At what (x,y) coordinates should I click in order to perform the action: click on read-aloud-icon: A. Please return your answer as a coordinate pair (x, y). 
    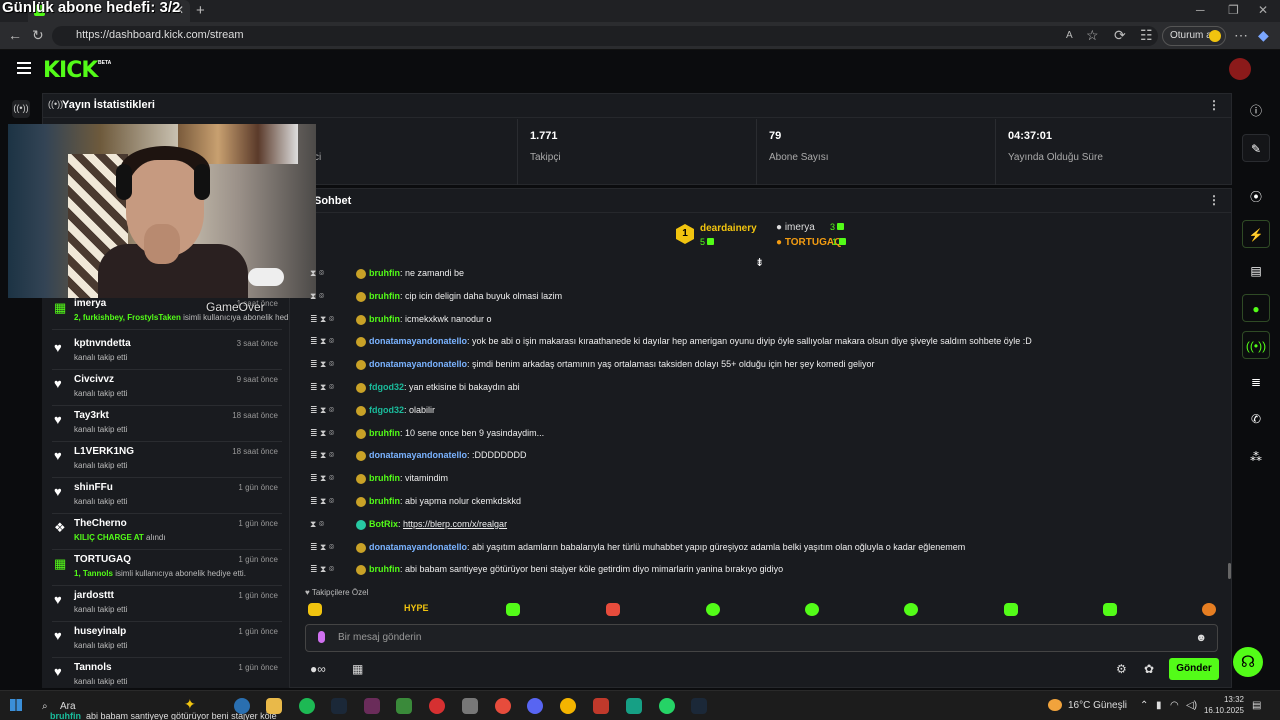
    Looking at the image, I should click on (1069, 35).